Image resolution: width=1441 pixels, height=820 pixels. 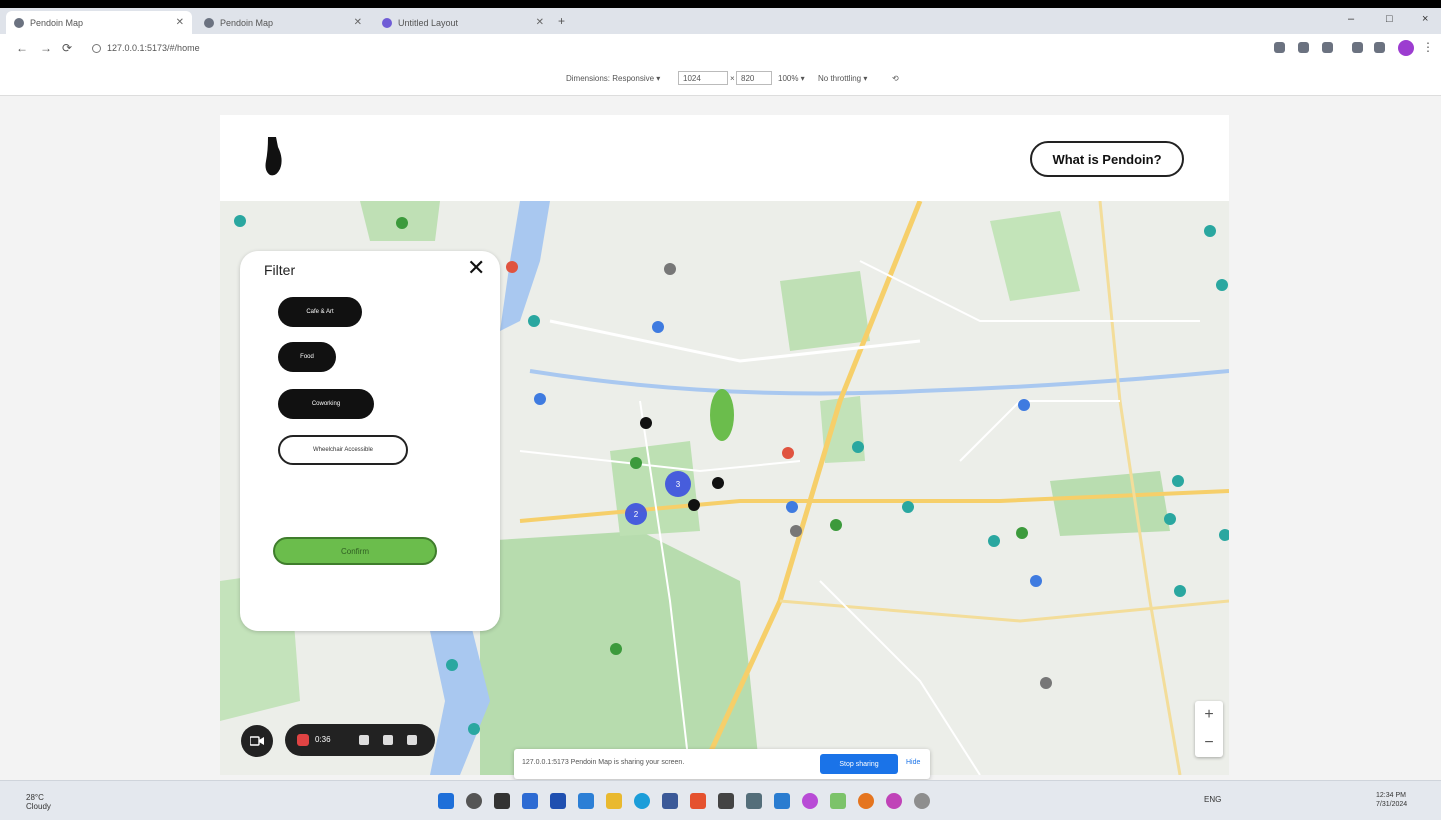 I want to click on maximize-button: □, so click(x=1389, y=19).